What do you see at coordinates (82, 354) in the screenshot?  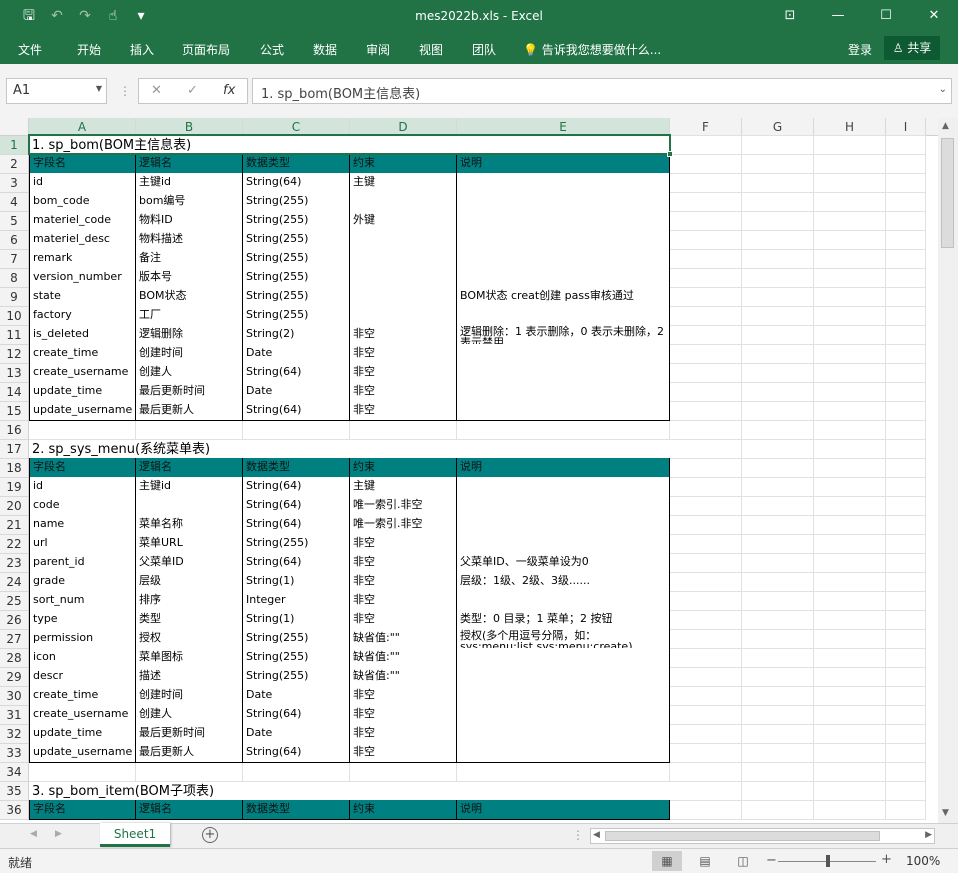 I see `cell-field-name: create_time` at bounding box center [82, 354].